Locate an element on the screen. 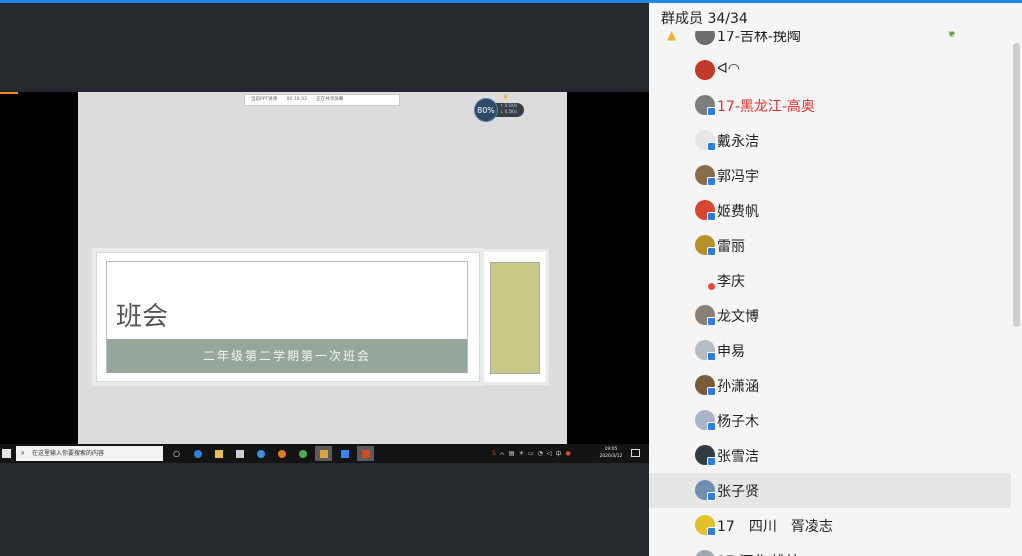 The image size is (1022, 556). ppt-info-timer: 00:10:33 is located at coordinates (296, 99).